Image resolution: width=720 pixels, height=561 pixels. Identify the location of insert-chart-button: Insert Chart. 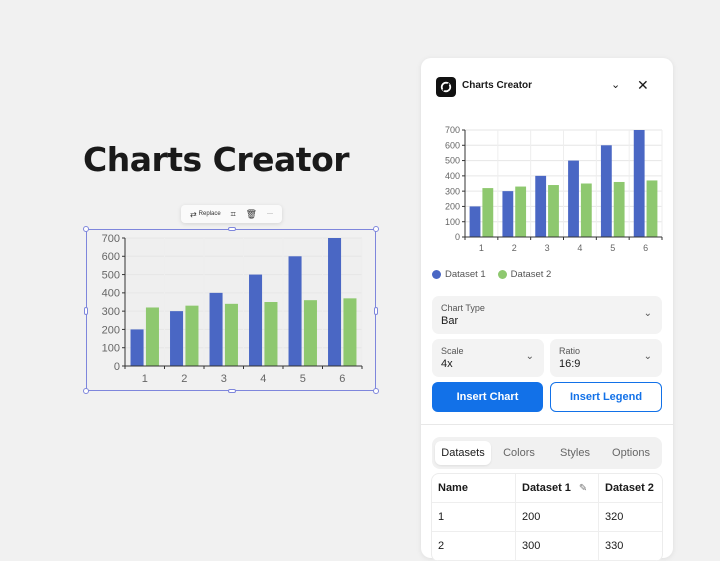
(487, 397).